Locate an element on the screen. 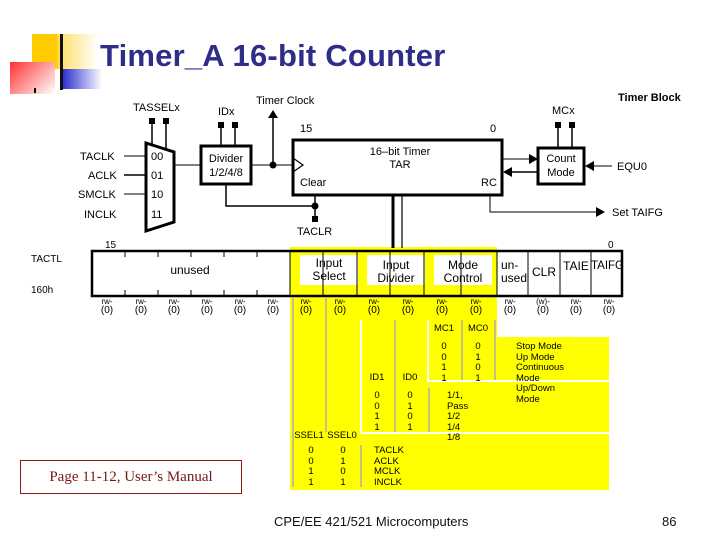 This screenshot has height=540, width=720. divider-label-1: Divider is located at coordinates (226, 159).